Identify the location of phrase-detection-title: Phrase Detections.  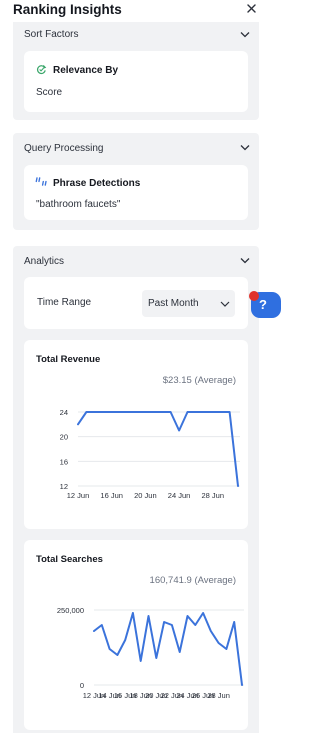
(97, 183).